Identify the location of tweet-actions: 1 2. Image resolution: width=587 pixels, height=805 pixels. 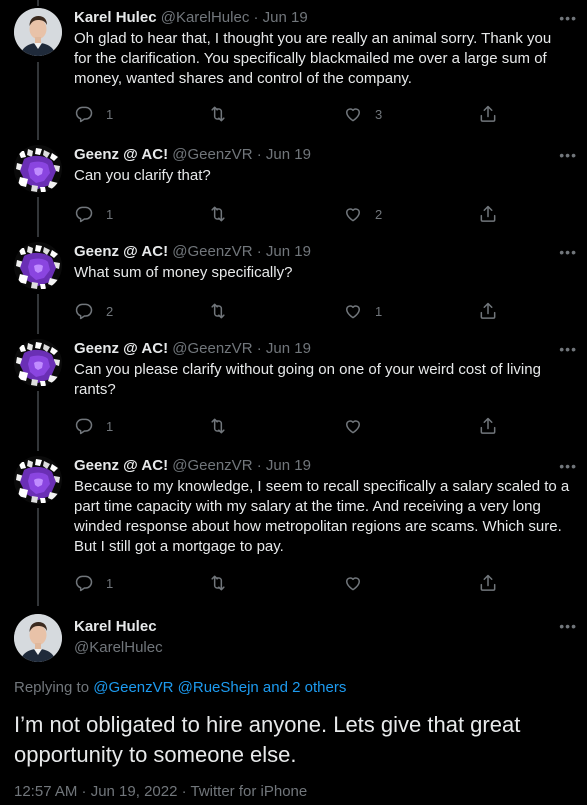
(322, 214).